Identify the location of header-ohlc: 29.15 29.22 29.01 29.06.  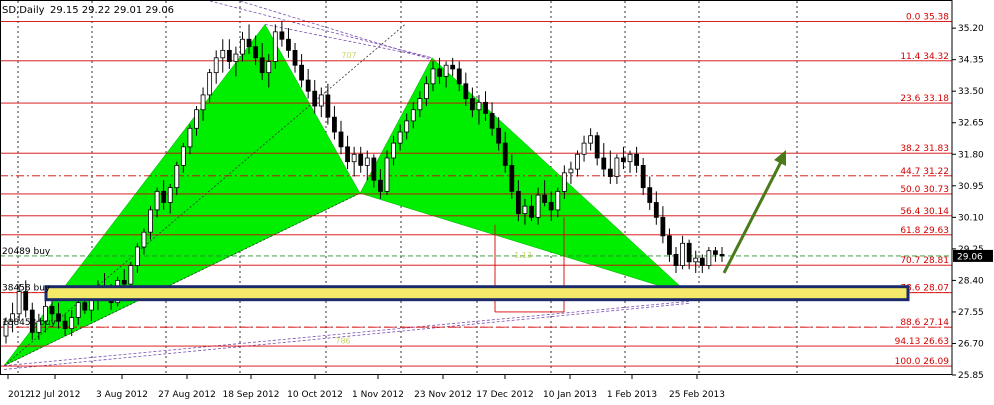
(112, 10).